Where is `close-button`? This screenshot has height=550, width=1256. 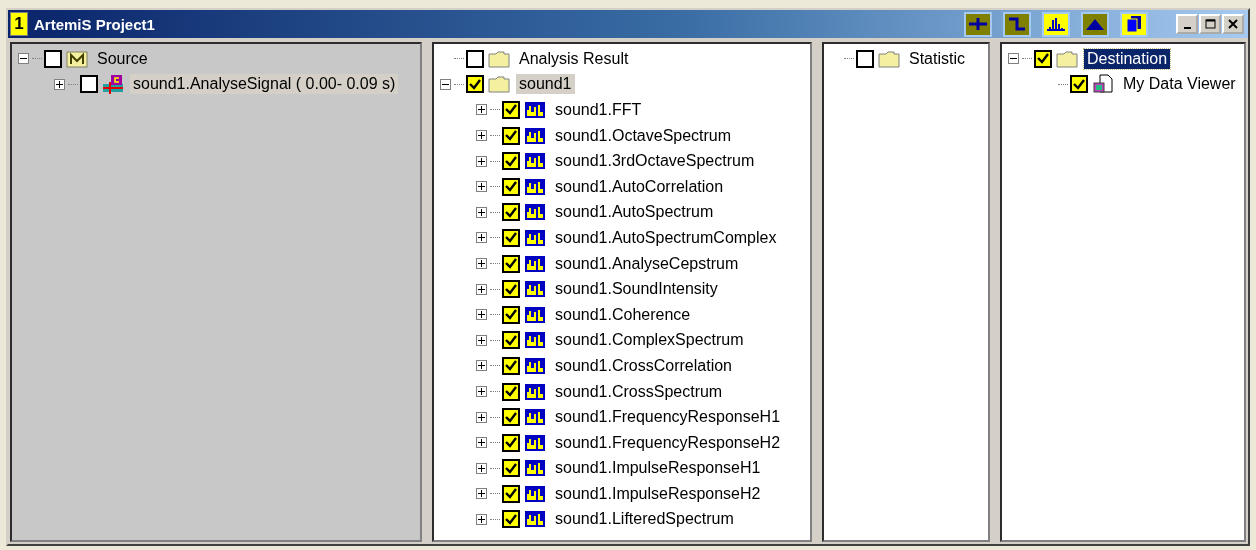 close-button is located at coordinates (1233, 24).